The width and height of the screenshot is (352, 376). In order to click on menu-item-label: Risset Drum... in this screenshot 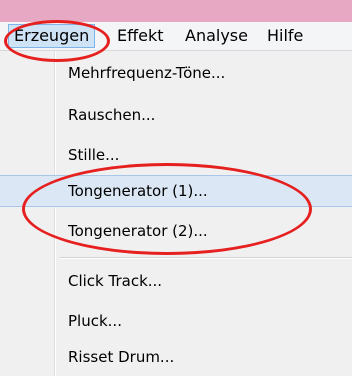, I will do `click(121, 357)`.